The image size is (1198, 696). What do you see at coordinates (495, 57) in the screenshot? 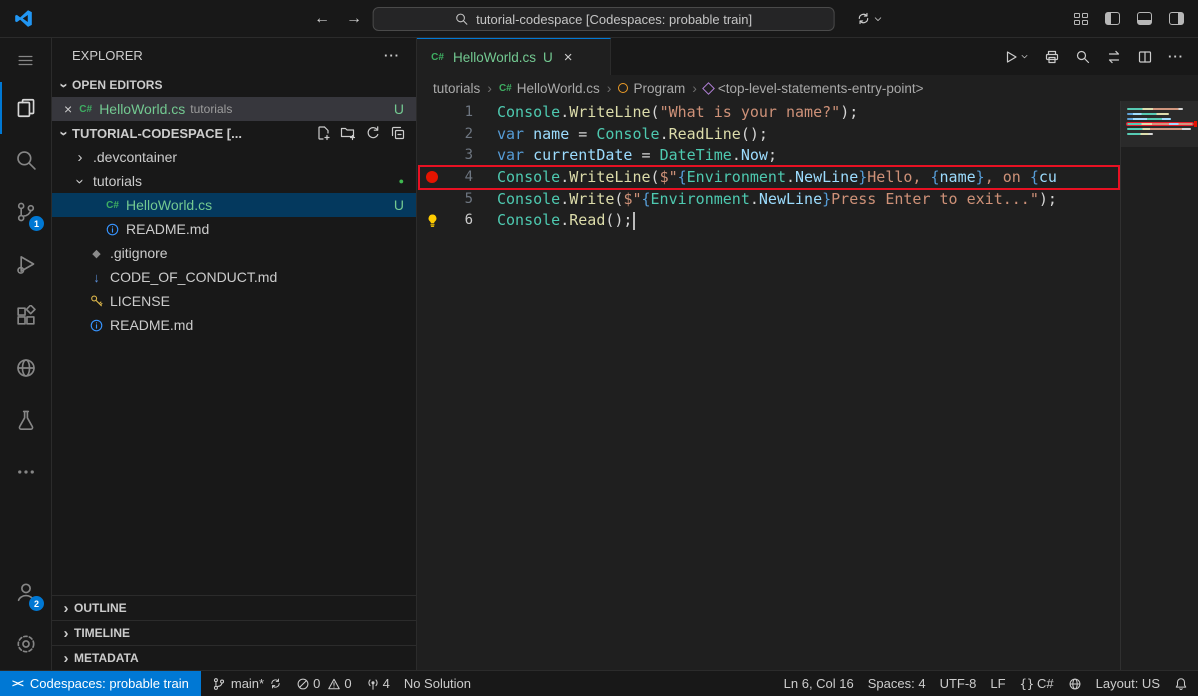
I see `tab-label: HelloWorld.cs` at bounding box center [495, 57].